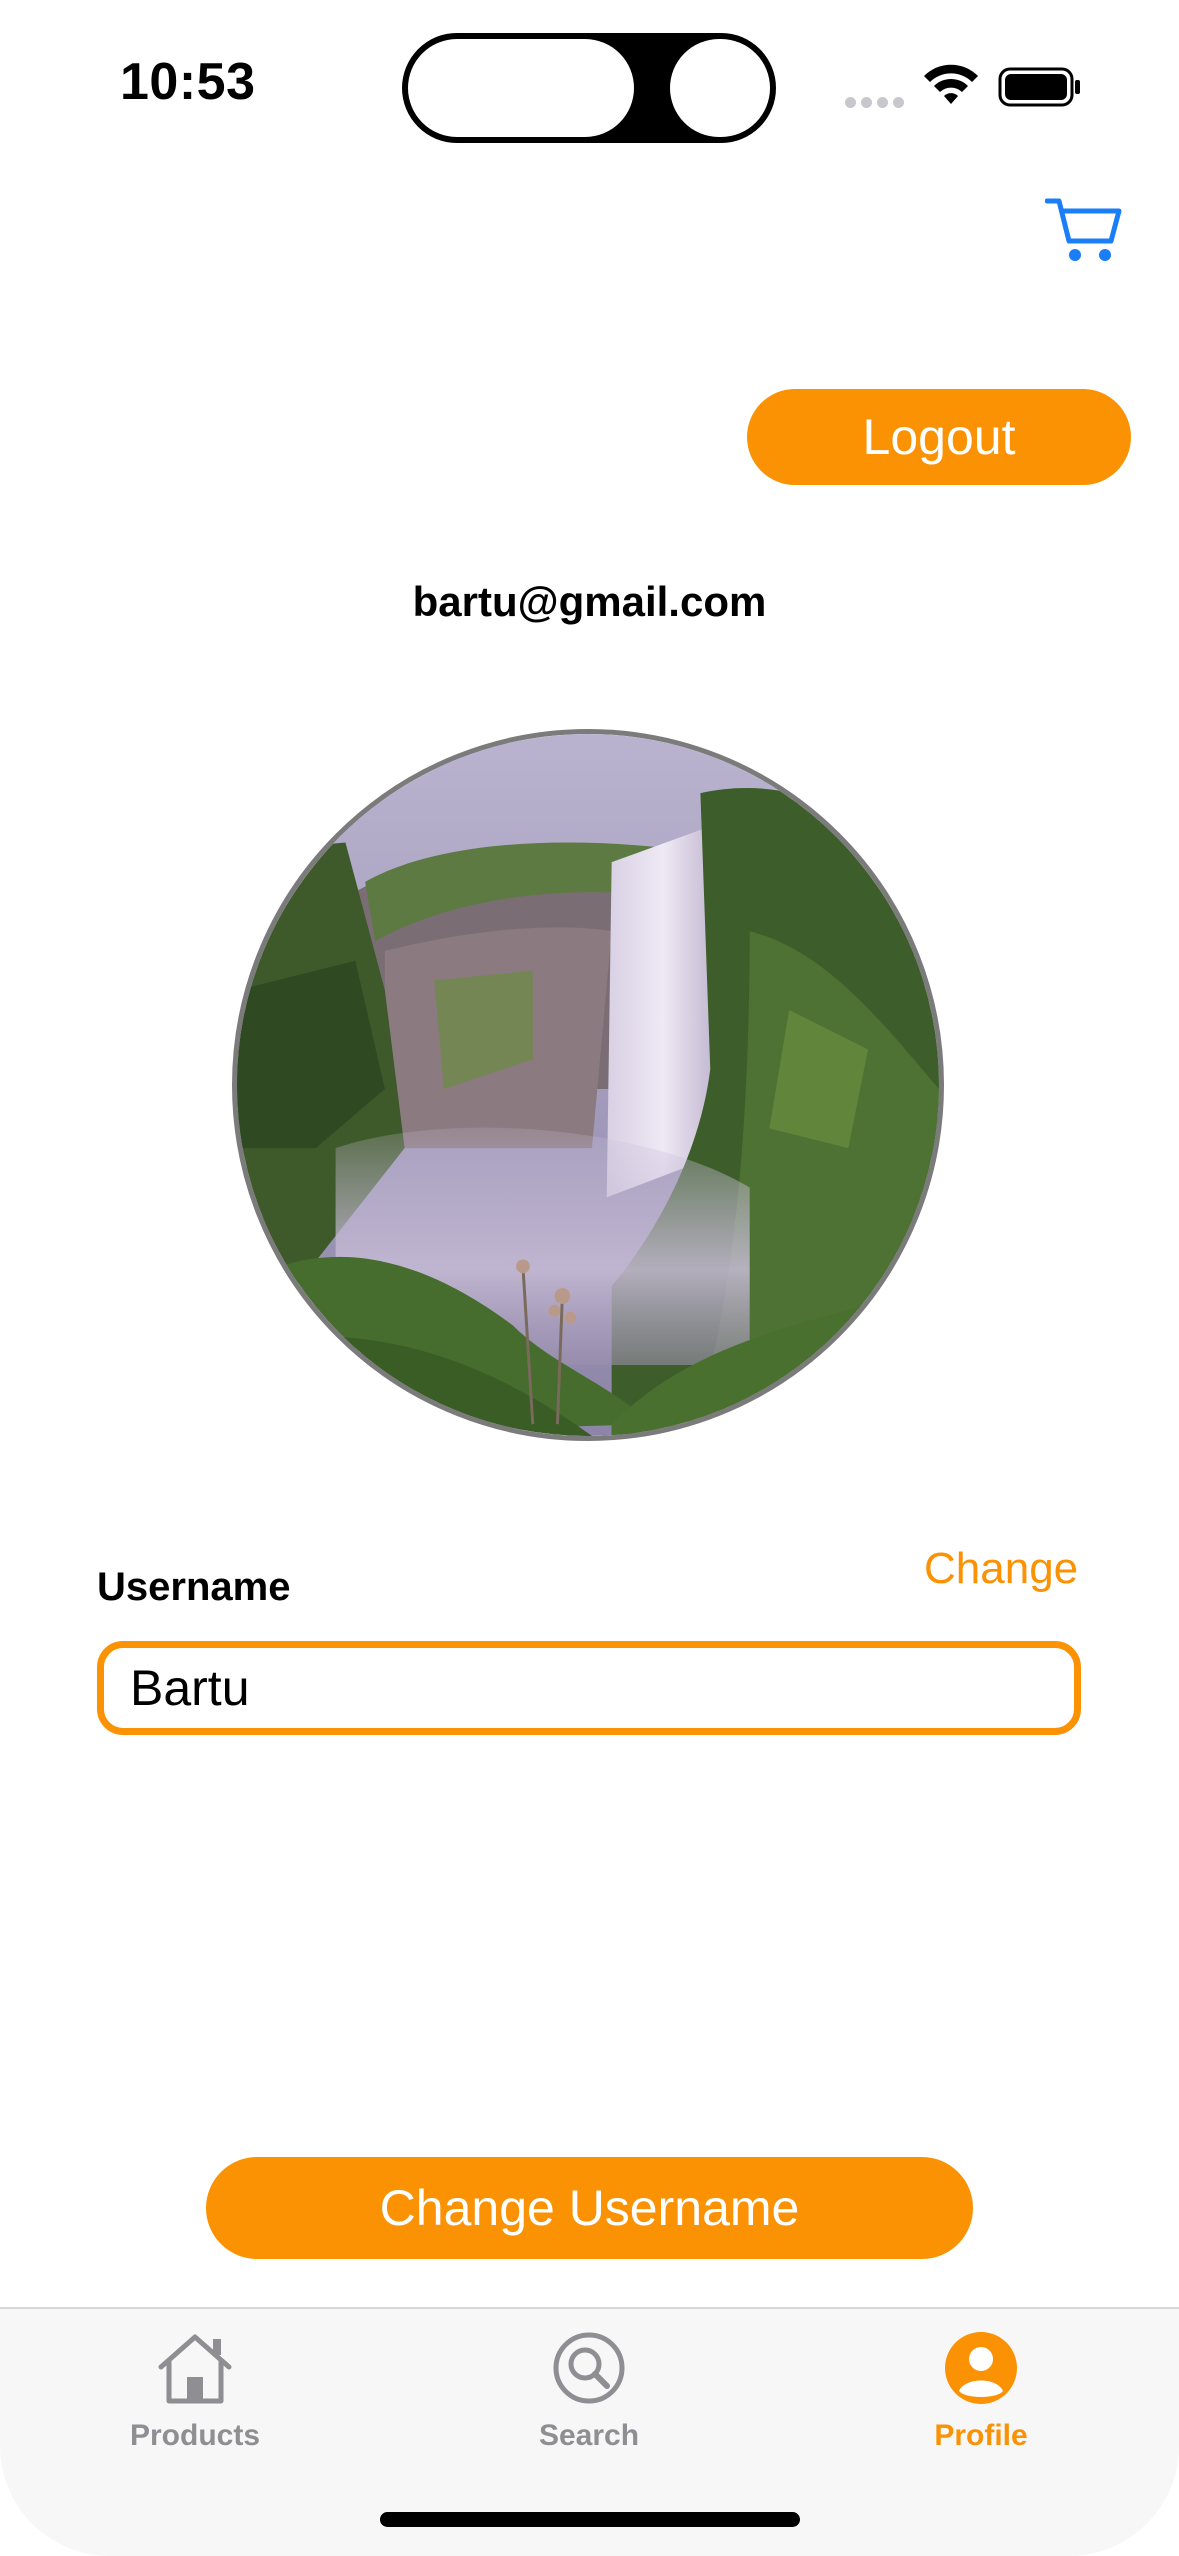  I want to click on dynamic-island, so click(589, 88).